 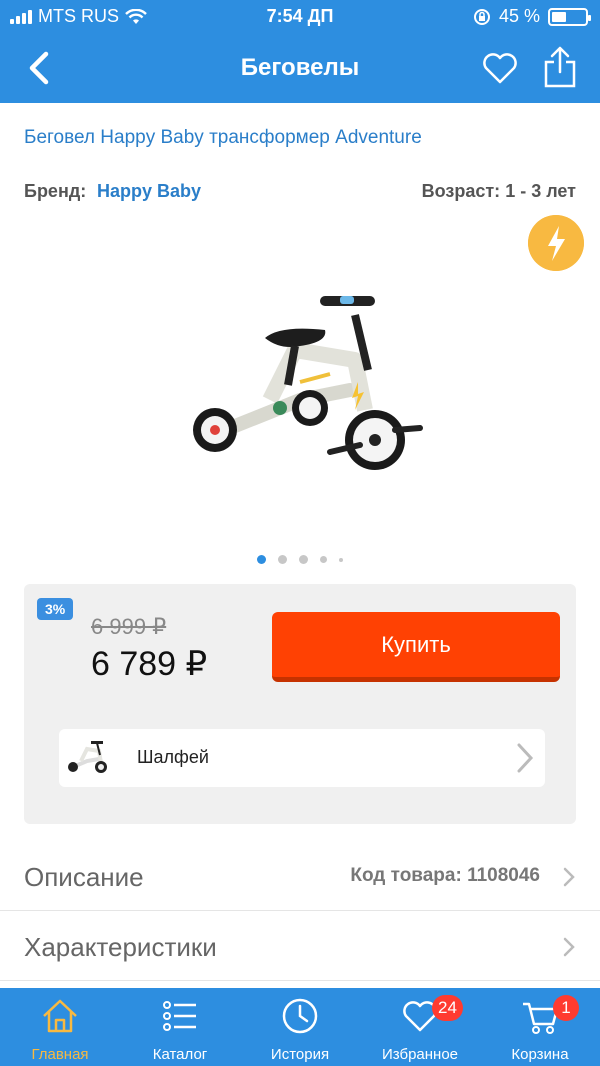 I want to click on tab-label: Избранное, so click(x=420, y=1054).